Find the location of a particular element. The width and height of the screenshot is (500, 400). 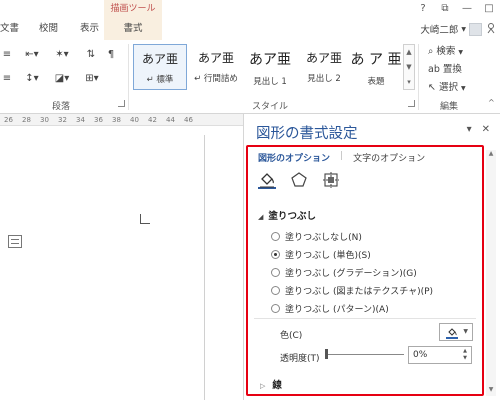

select-button: ↖ 選択 ▼ is located at coordinates (447, 87).